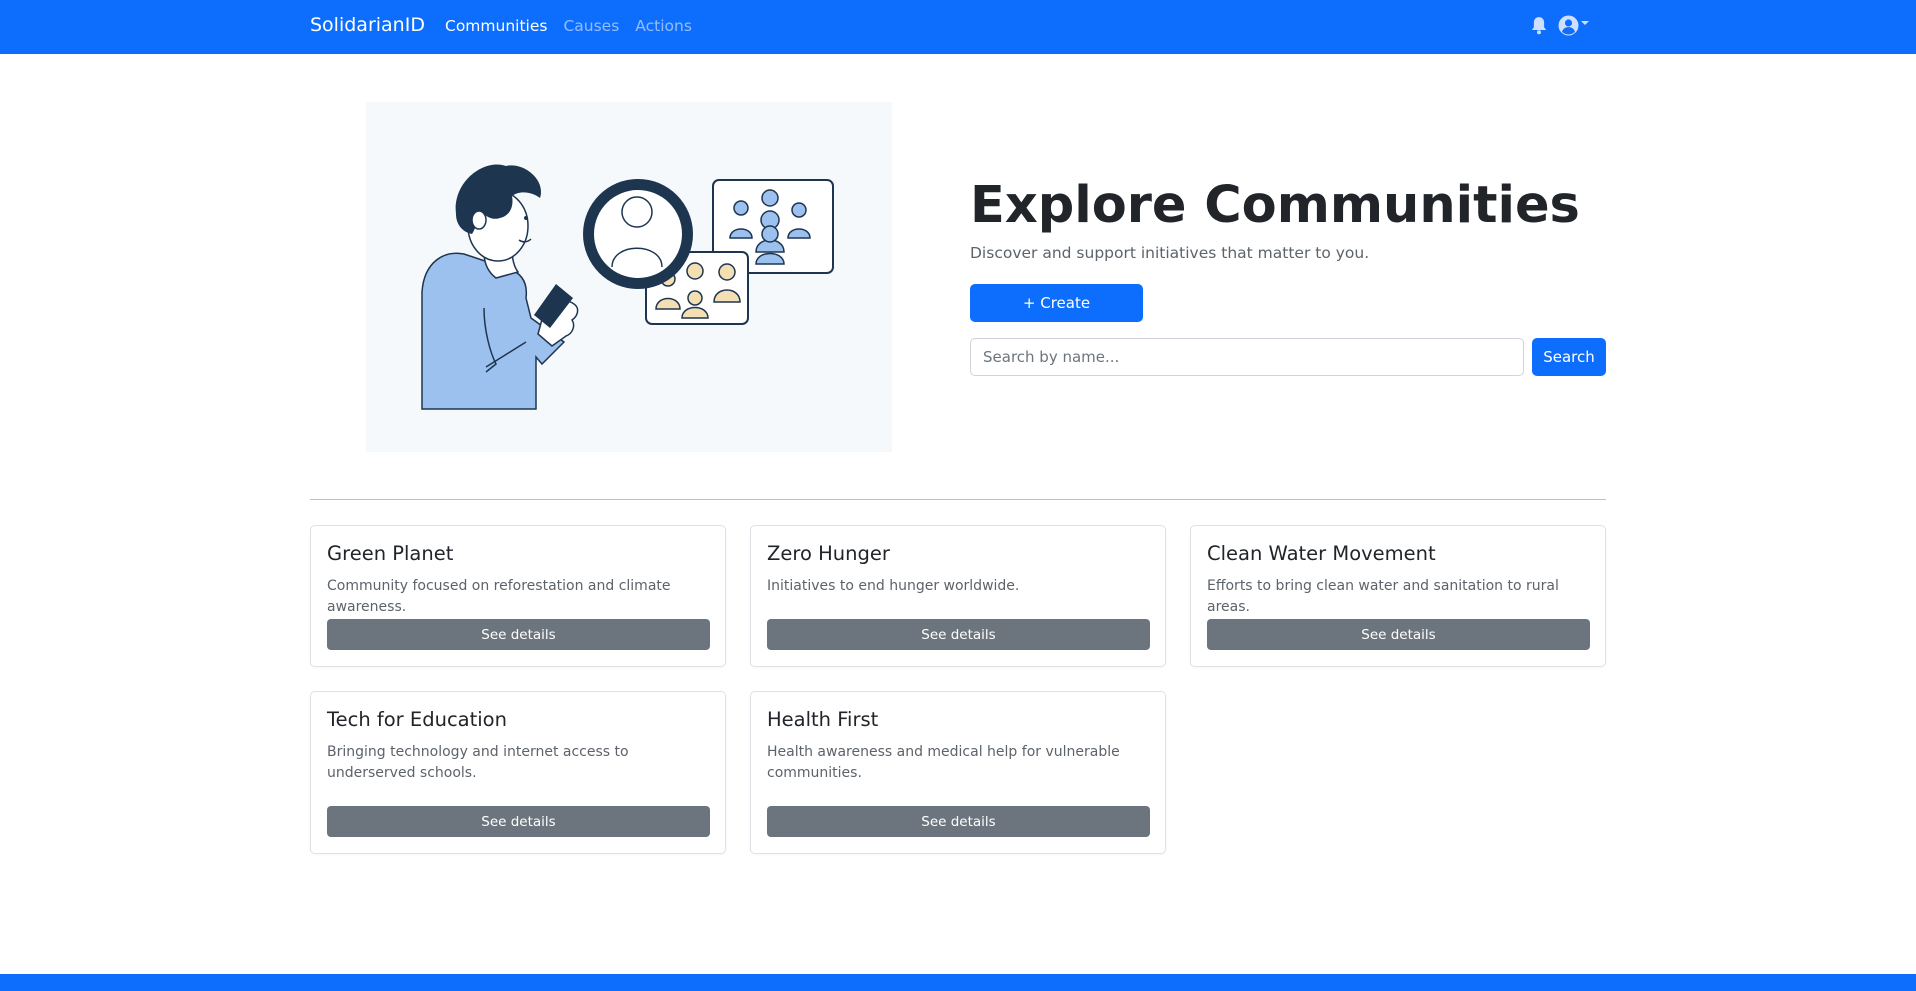 The width and height of the screenshot is (1916, 991). Describe the element at coordinates (367, 25) in the screenshot. I see `brand-logo: SolidarianID` at that location.